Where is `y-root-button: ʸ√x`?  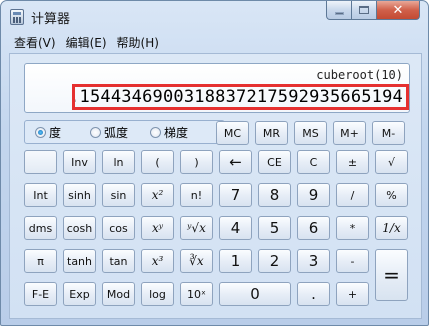 y-root-button: ʸ√x is located at coordinates (196, 228).